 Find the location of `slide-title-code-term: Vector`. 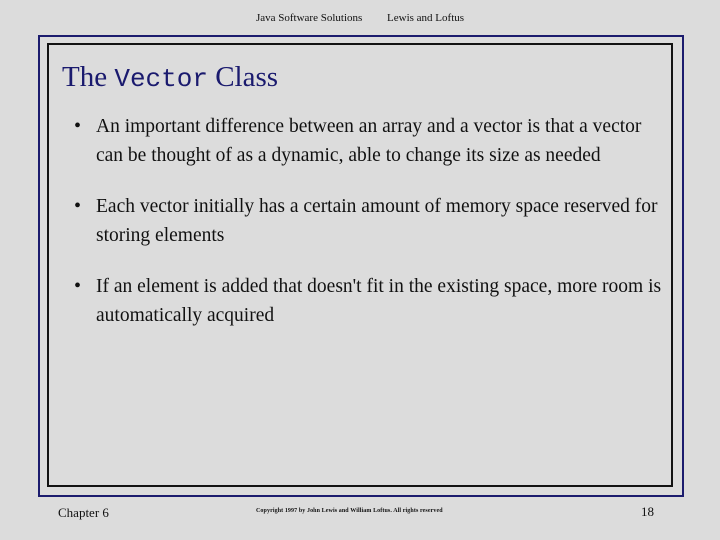

slide-title-code-term: Vector is located at coordinates (161, 79).